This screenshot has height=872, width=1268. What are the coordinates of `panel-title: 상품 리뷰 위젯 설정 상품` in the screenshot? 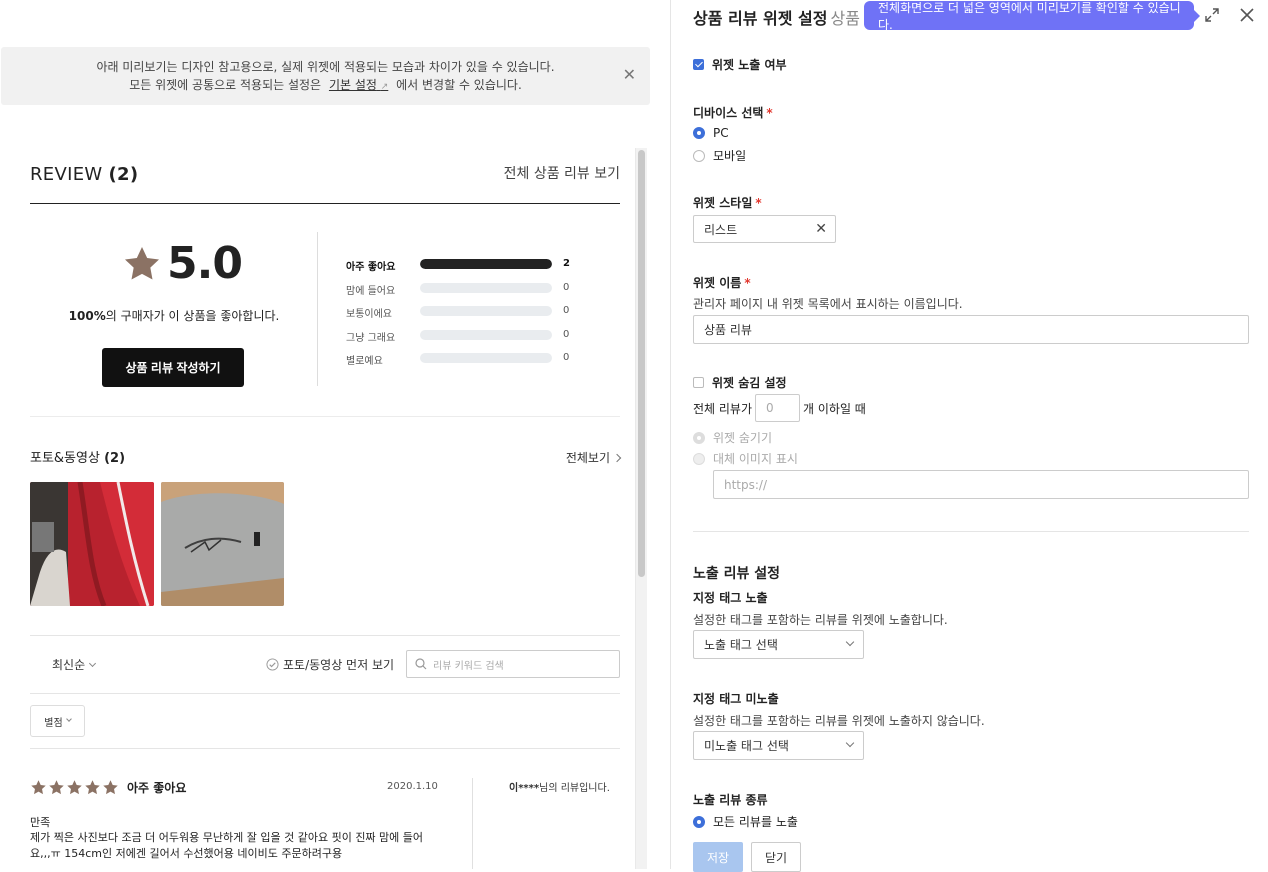 It's located at (776, 18).